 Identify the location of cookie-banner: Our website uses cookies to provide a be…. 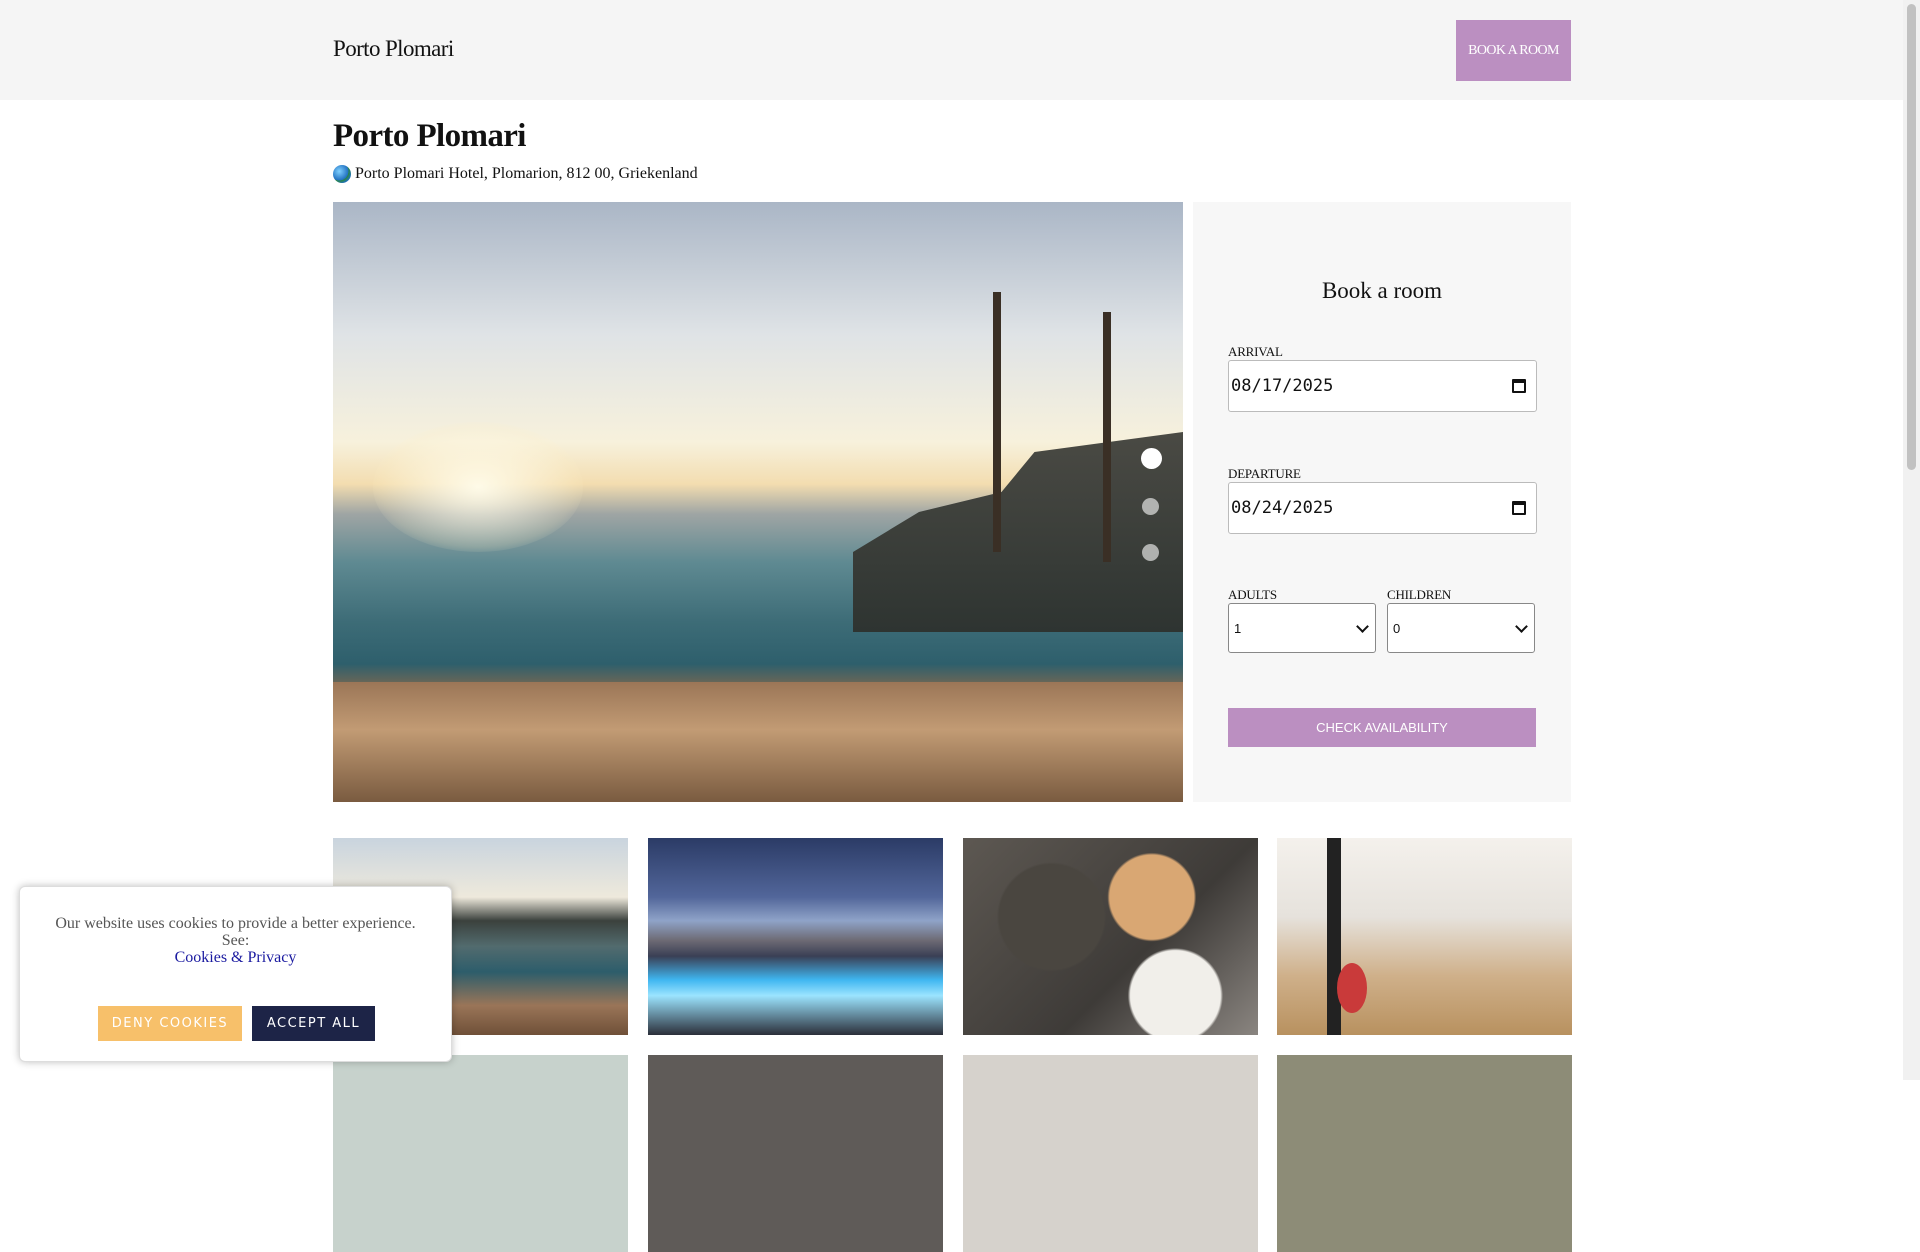
(235, 974).